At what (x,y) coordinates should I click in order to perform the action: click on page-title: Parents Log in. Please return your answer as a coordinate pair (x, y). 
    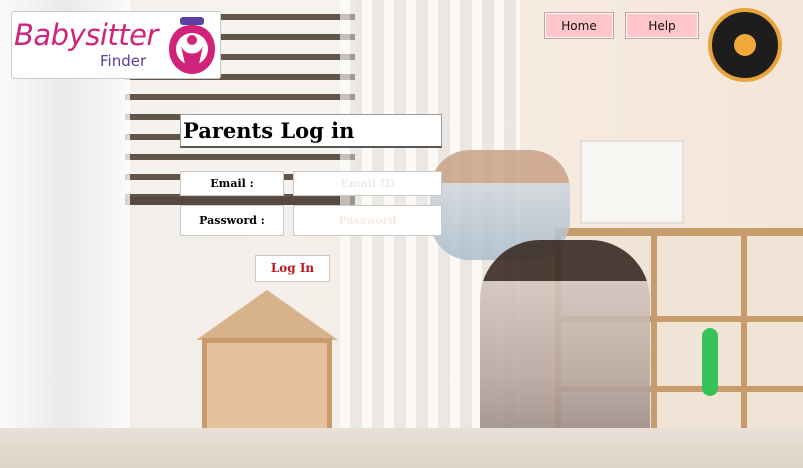
    Looking at the image, I should click on (311, 131).